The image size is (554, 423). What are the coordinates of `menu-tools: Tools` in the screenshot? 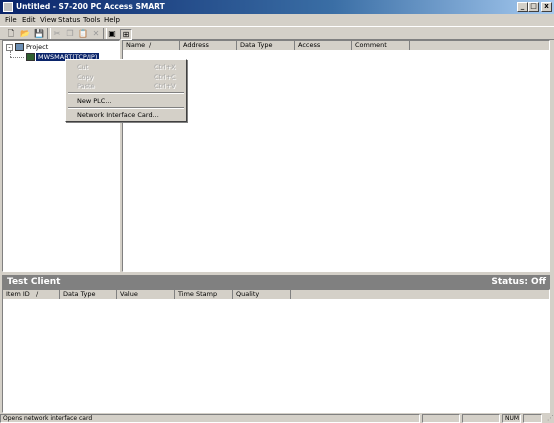 It's located at (91, 20).